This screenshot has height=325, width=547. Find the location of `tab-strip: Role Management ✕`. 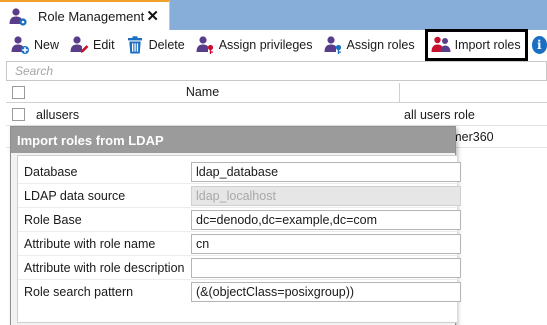

tab-strip: Role Management ✕ is located at coordinates (273, 15).